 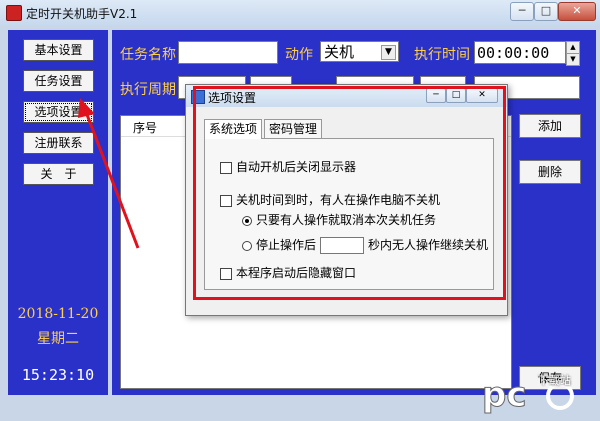 I want to click on period-label: 执行周期, so click(x=148, y=90).